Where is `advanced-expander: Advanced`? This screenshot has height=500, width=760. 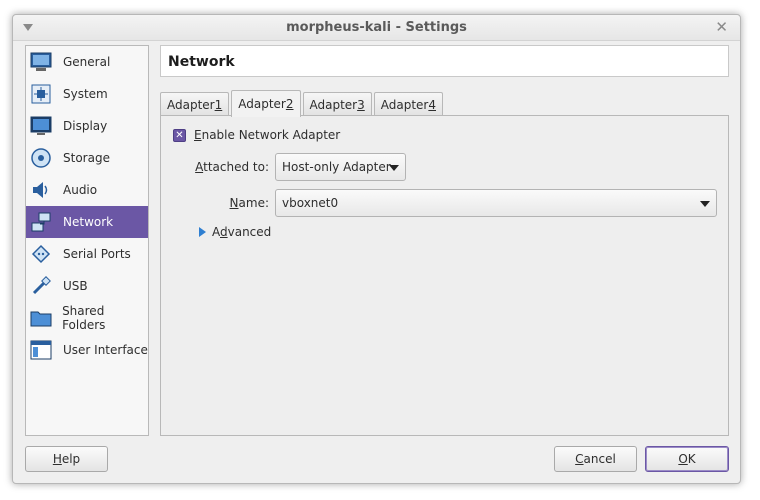 advanced-expander: Advanced is located at coordinates (235, 232).